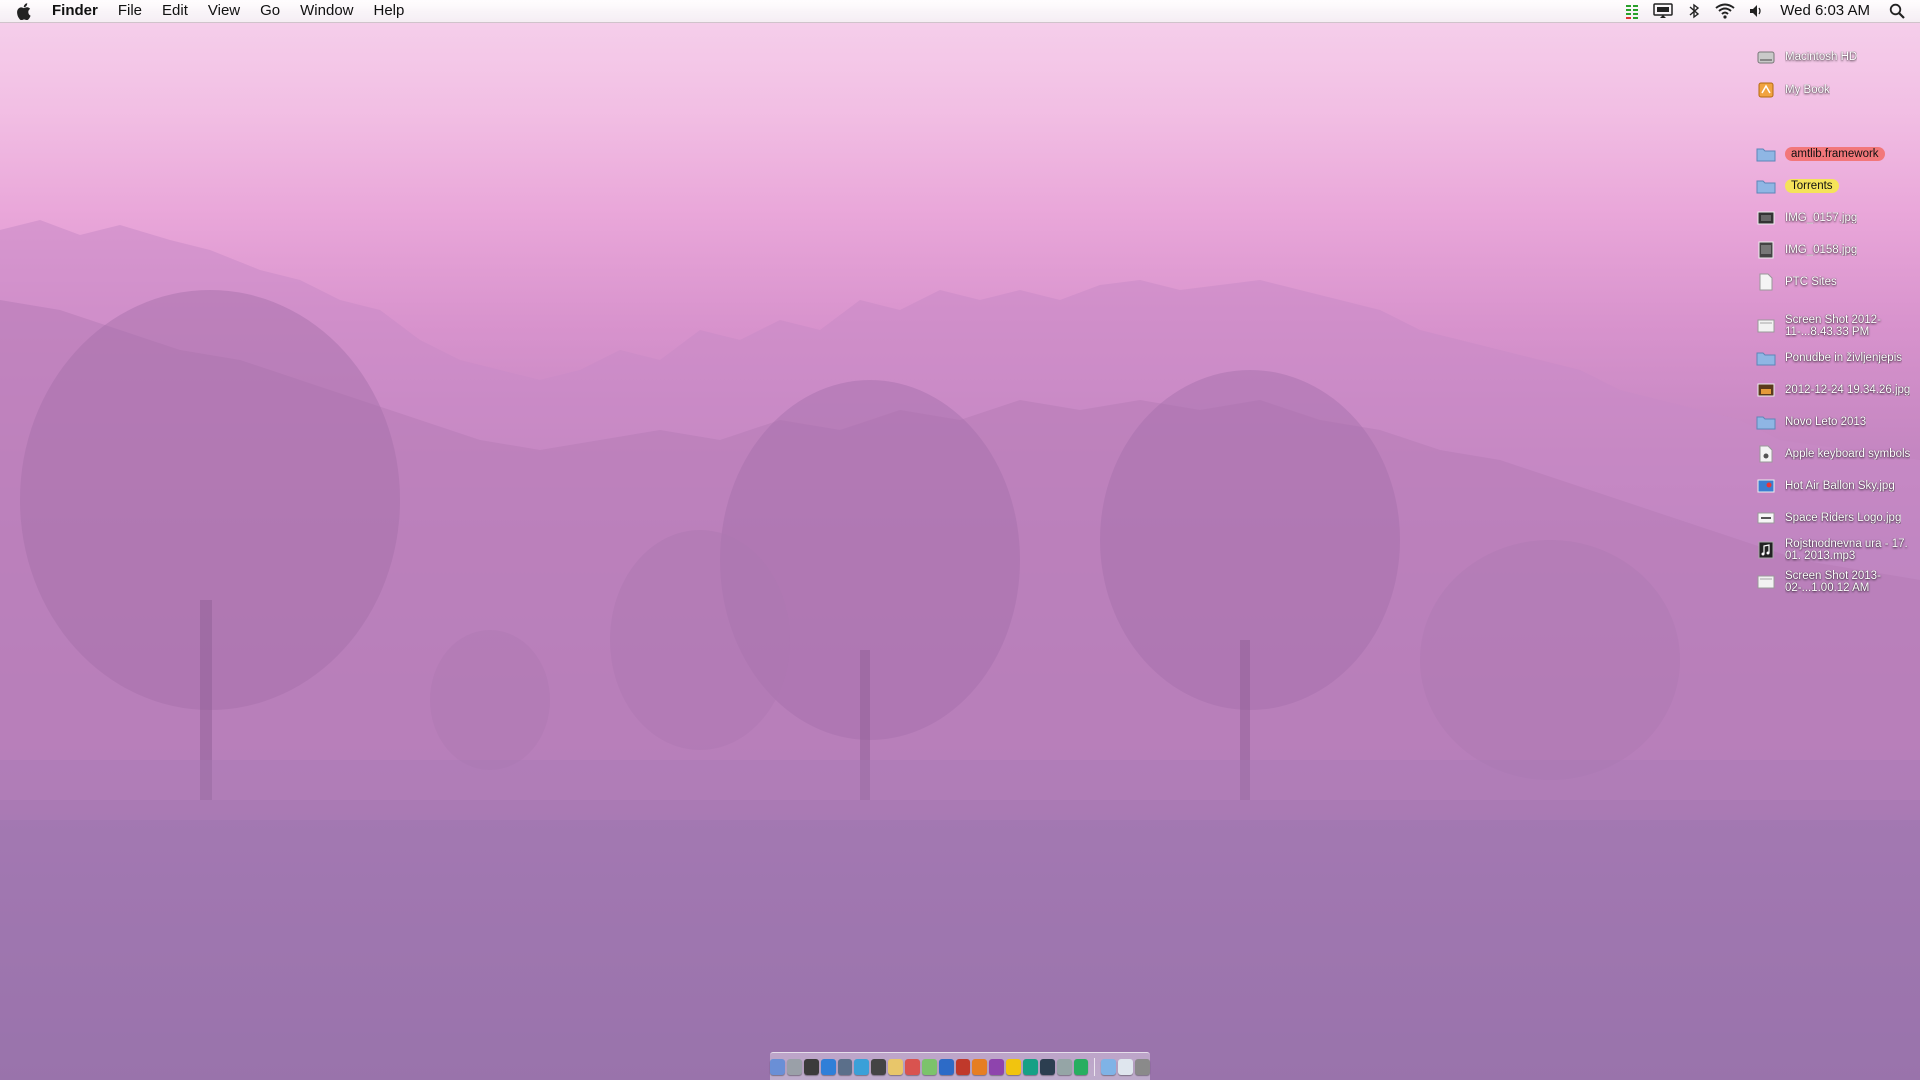  I want to click on trash-icon, so click(1142, 1067).